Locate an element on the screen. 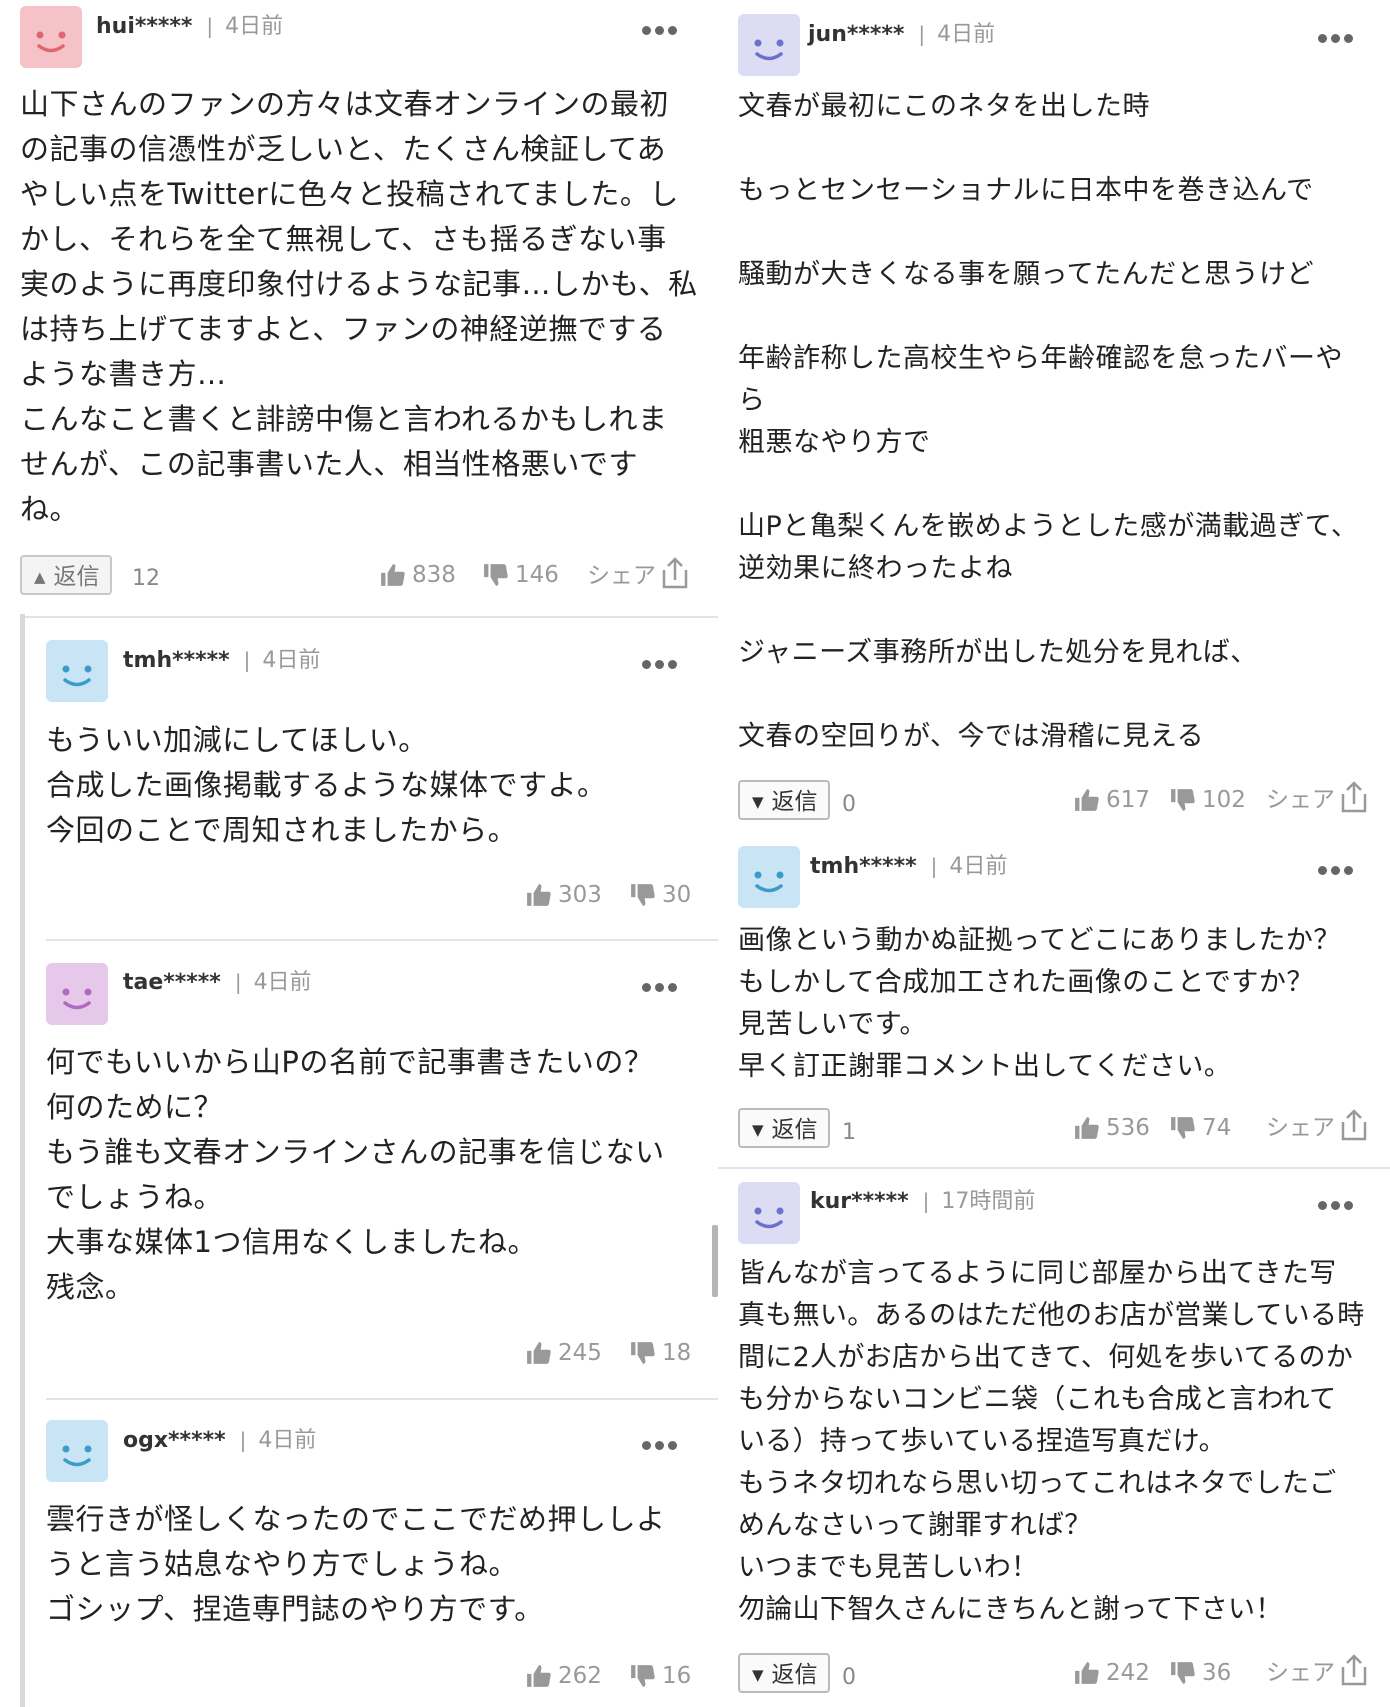 This screenshot has width=1390, height=1707. username: hui***** is located at coordinates (144, 26).